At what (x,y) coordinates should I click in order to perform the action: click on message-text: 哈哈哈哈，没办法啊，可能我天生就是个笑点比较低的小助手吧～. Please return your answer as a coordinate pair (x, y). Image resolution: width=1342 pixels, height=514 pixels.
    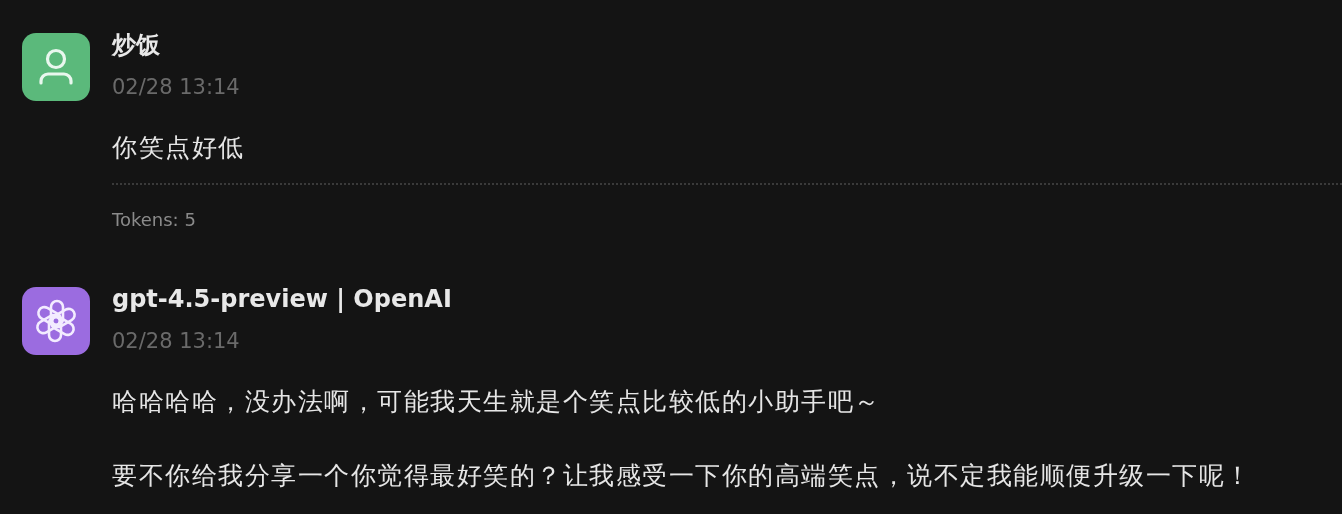
    Looking at the image, I should click on (497, 402).